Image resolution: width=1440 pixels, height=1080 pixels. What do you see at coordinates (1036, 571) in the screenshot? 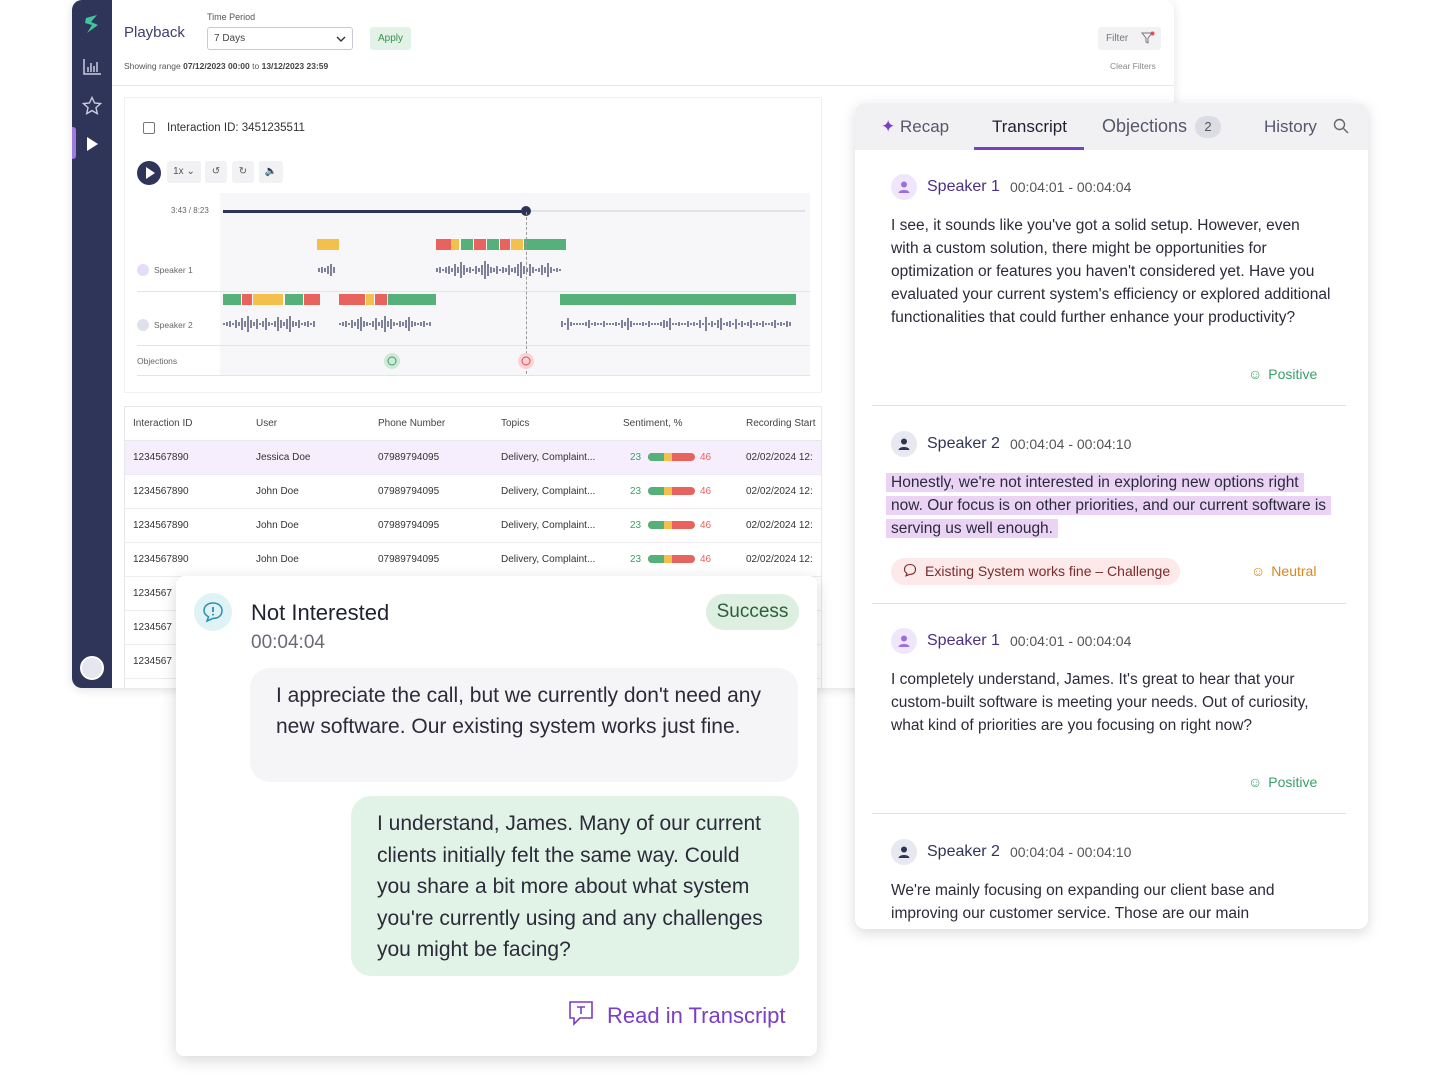
I see `objection-chip: Existing System works fine – Challenge` at bounding box center [1036, 571].